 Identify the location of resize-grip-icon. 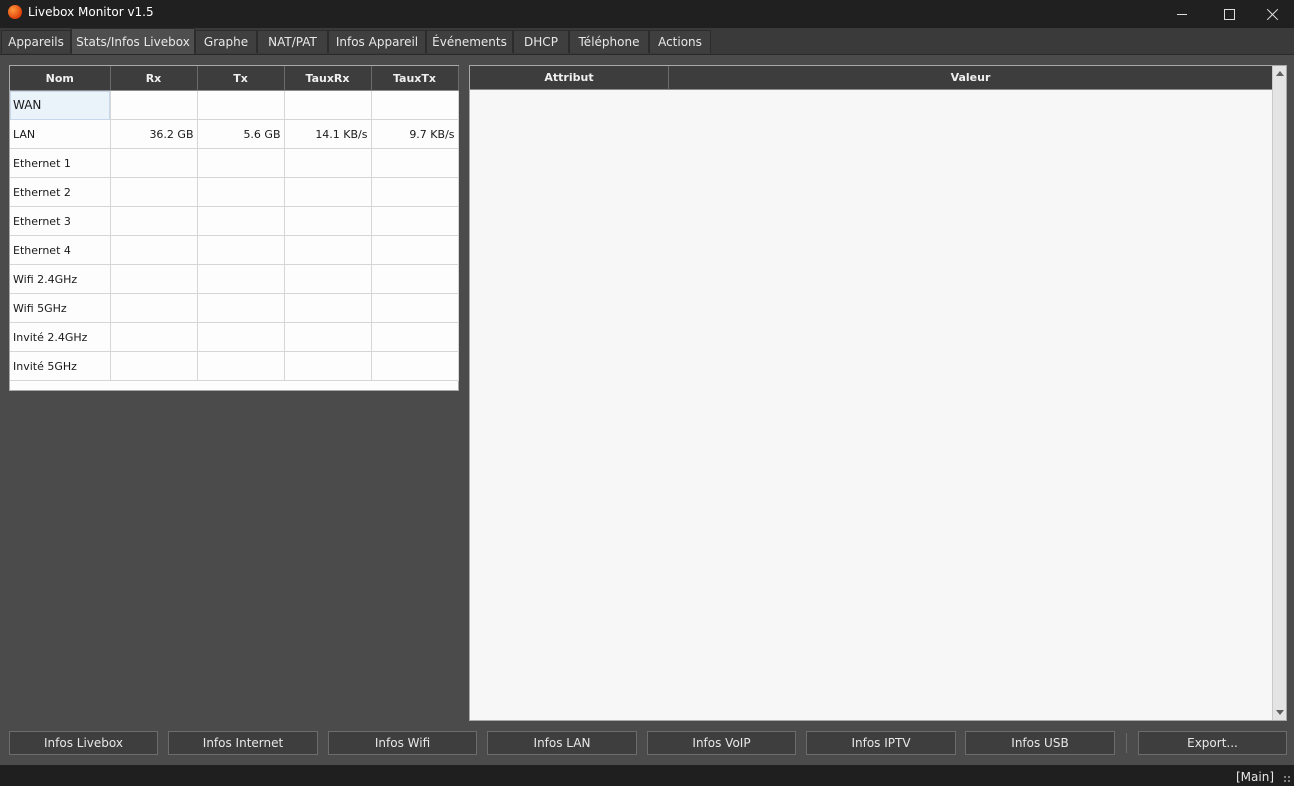
(1287, 779).